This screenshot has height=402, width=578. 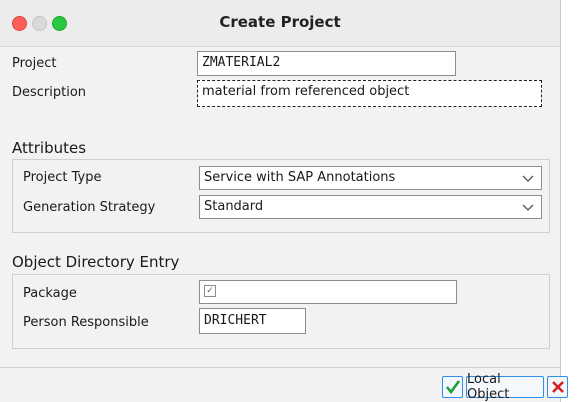 I want to click on project-type-value: Service with SAP Annotations, so click(x=300, y=177).